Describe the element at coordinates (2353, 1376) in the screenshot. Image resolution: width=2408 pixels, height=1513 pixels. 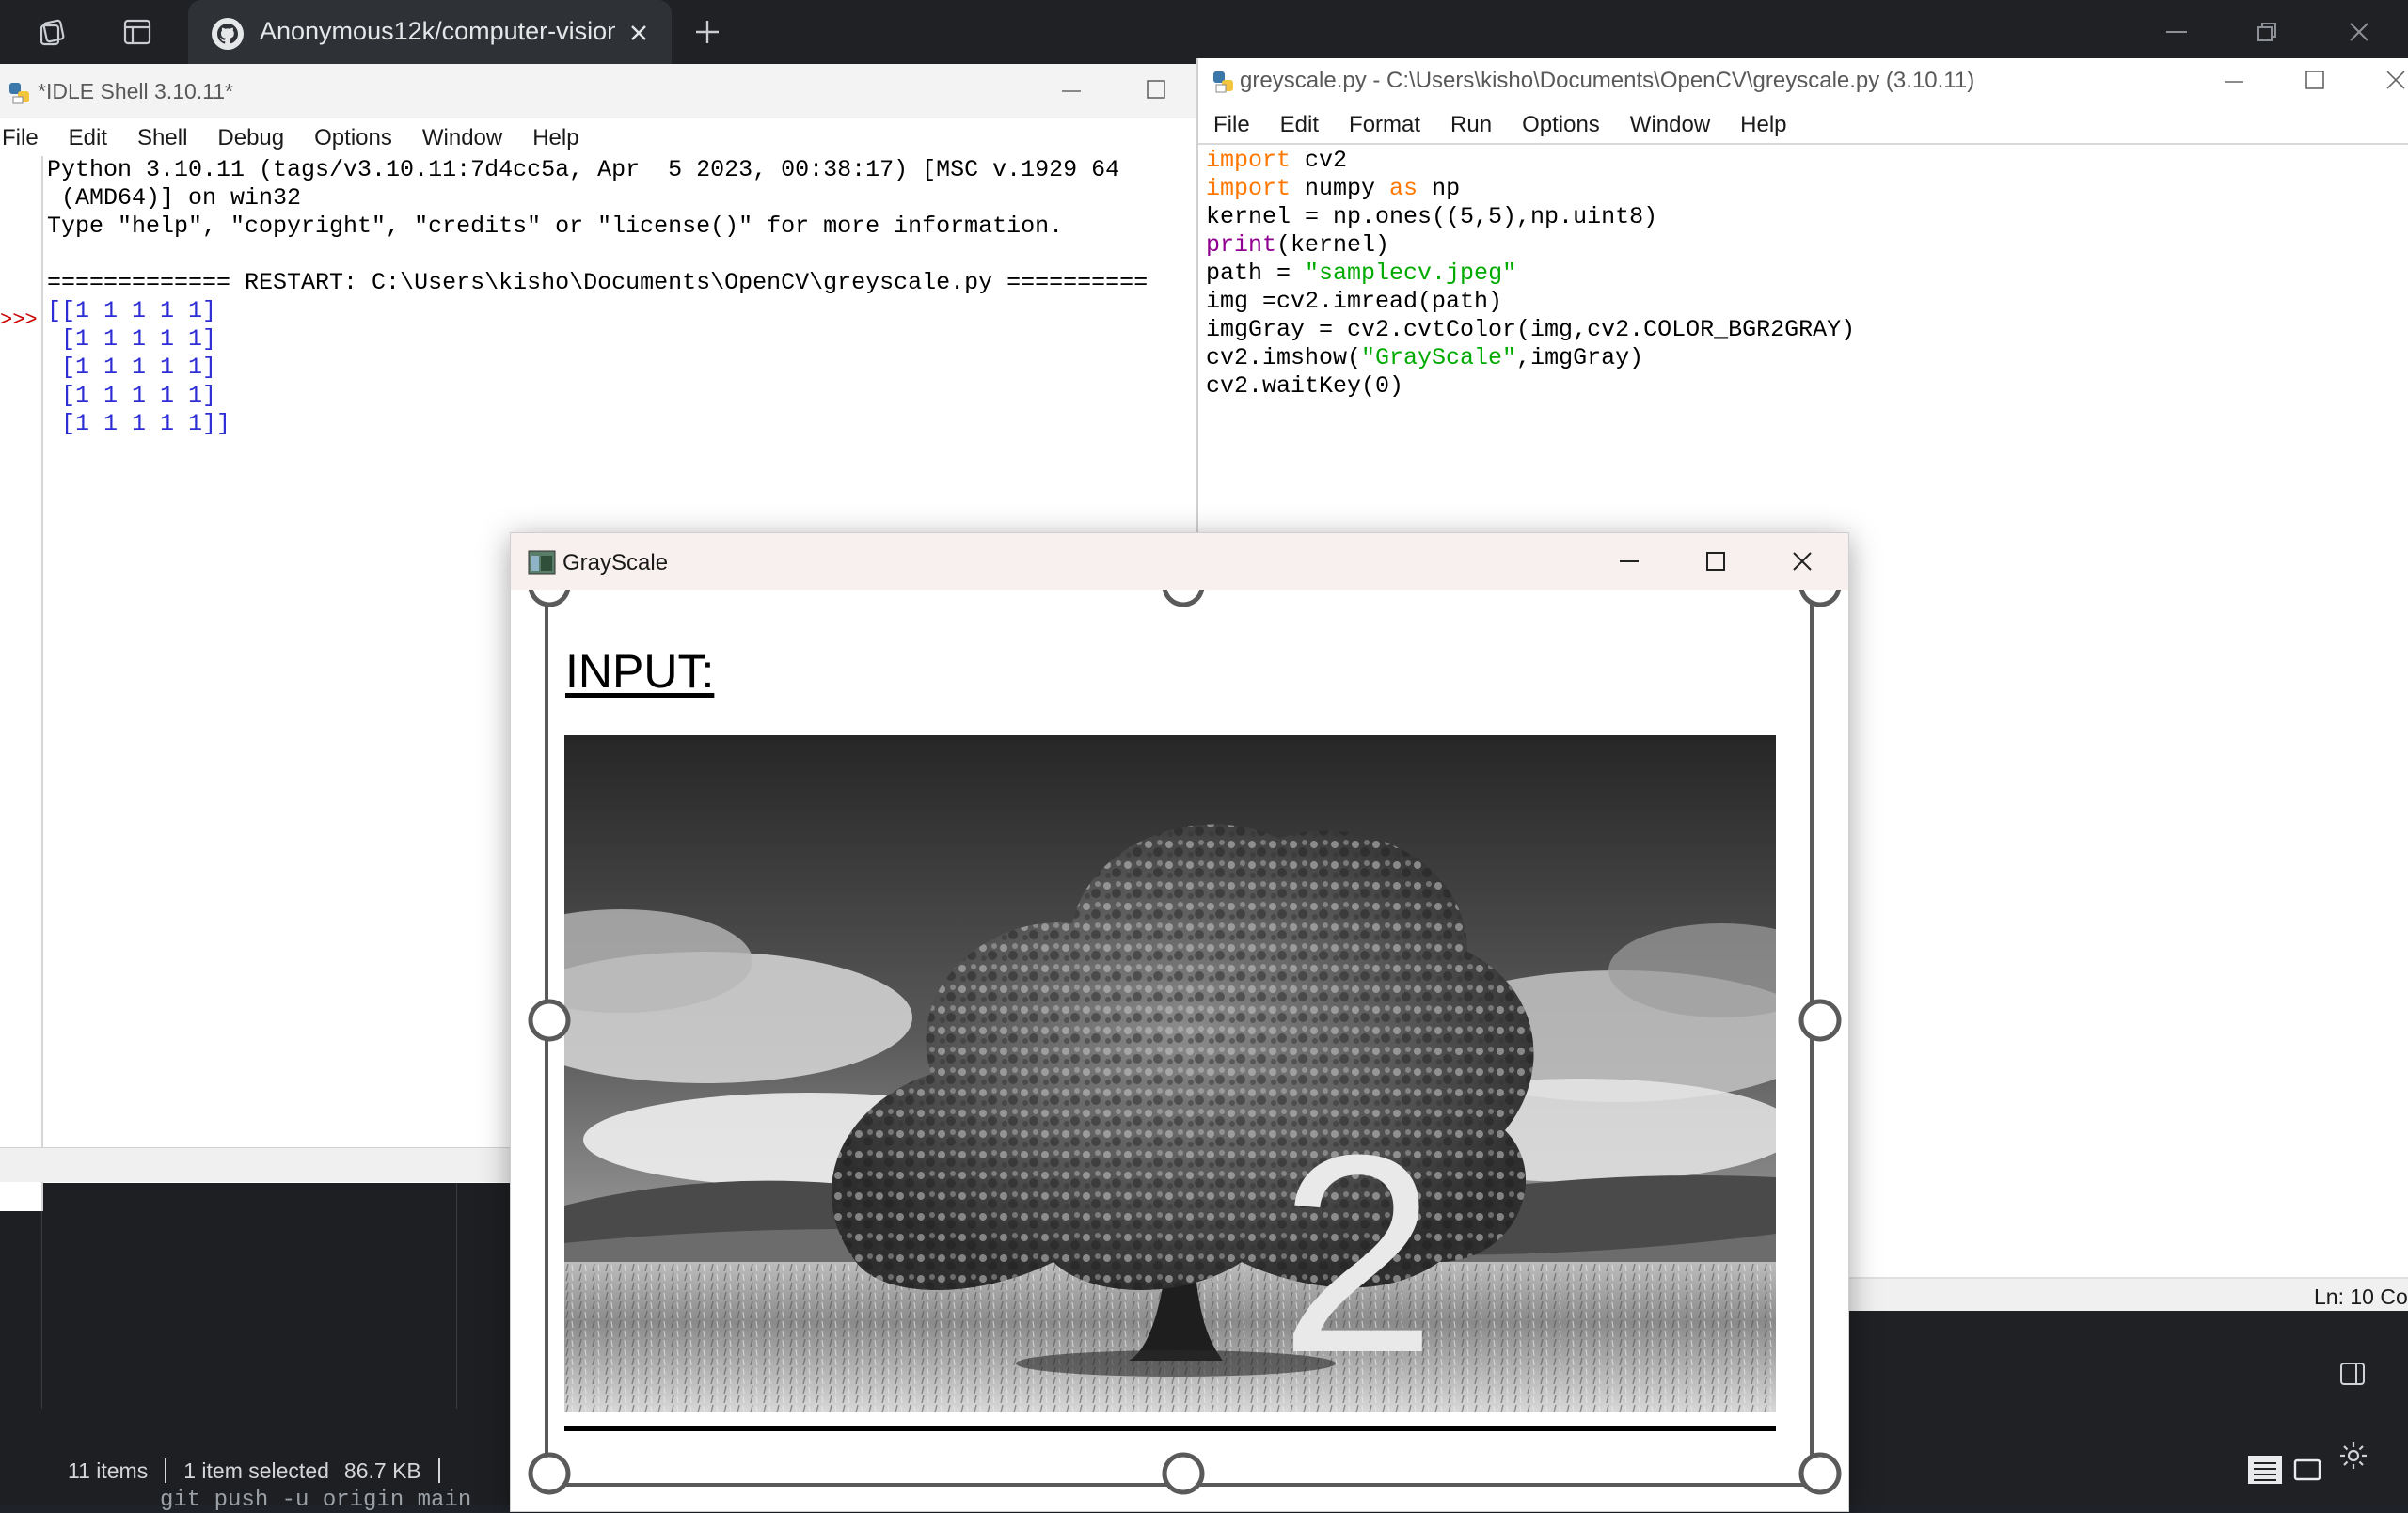
I see `panel-toggle-icon` at that location.